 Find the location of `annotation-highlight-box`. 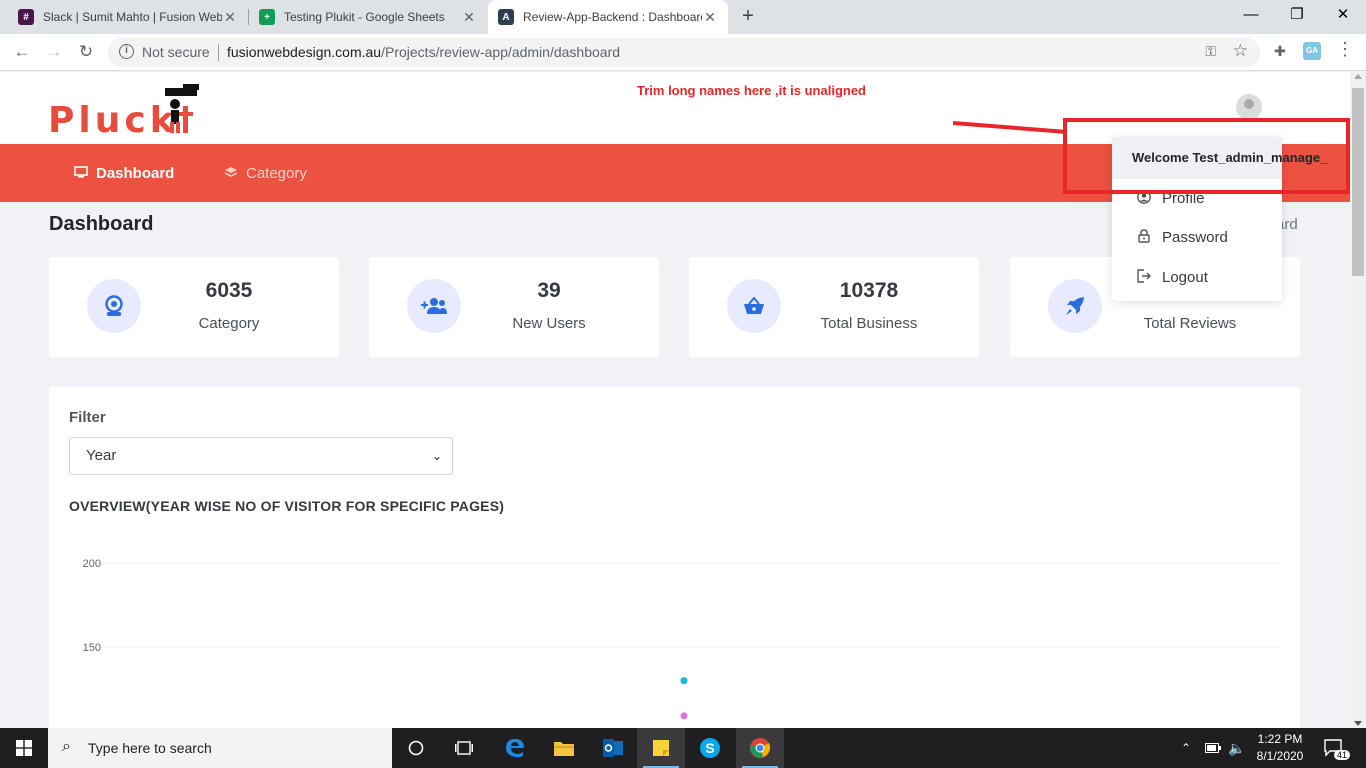

annotation-highlight-box is located at coordinates (1206, 156).